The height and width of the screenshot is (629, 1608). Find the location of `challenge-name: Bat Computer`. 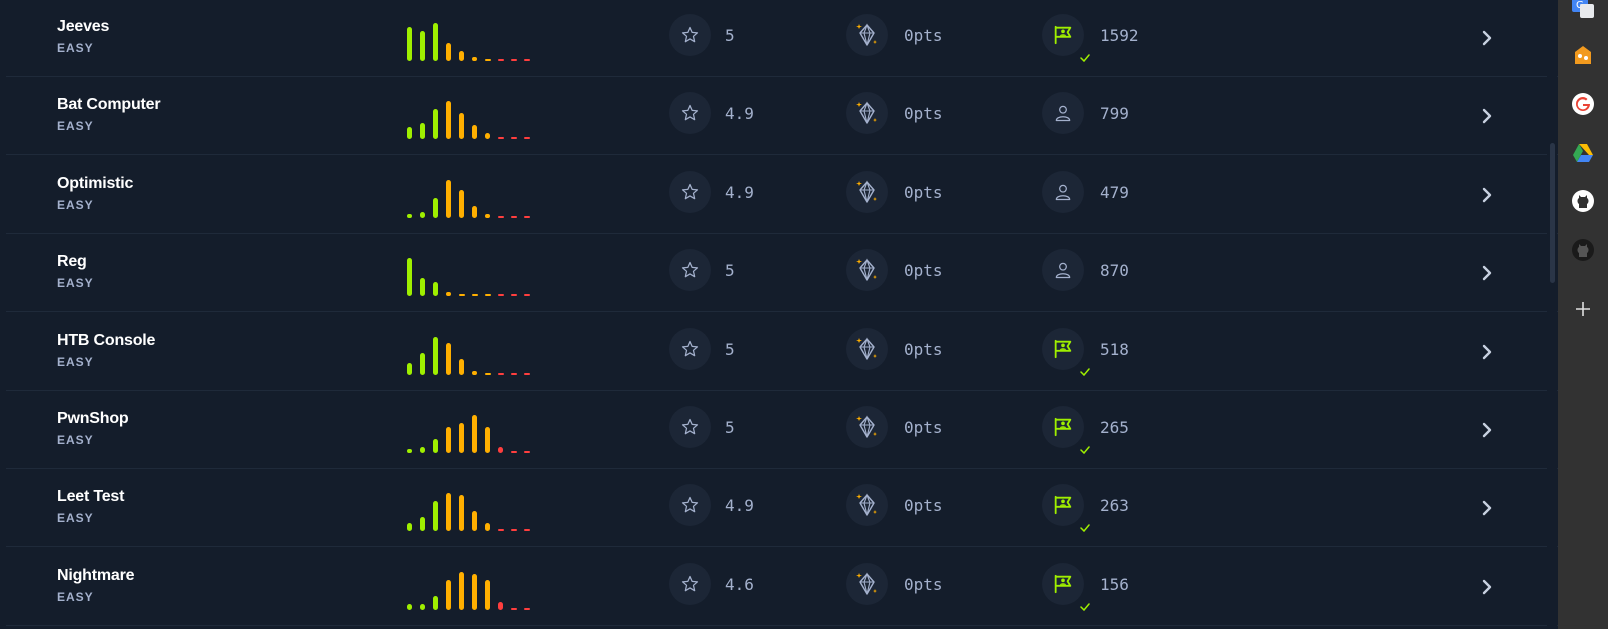

challenge-name: Bat Computer is located at coordinates (109, 105).